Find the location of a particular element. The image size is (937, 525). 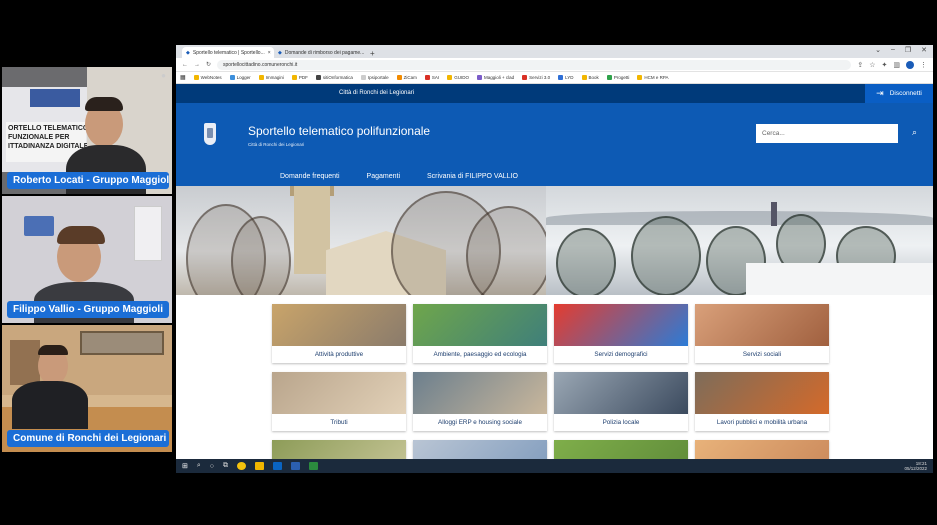

minimize-icon: – is located at coordinates (893, 50).